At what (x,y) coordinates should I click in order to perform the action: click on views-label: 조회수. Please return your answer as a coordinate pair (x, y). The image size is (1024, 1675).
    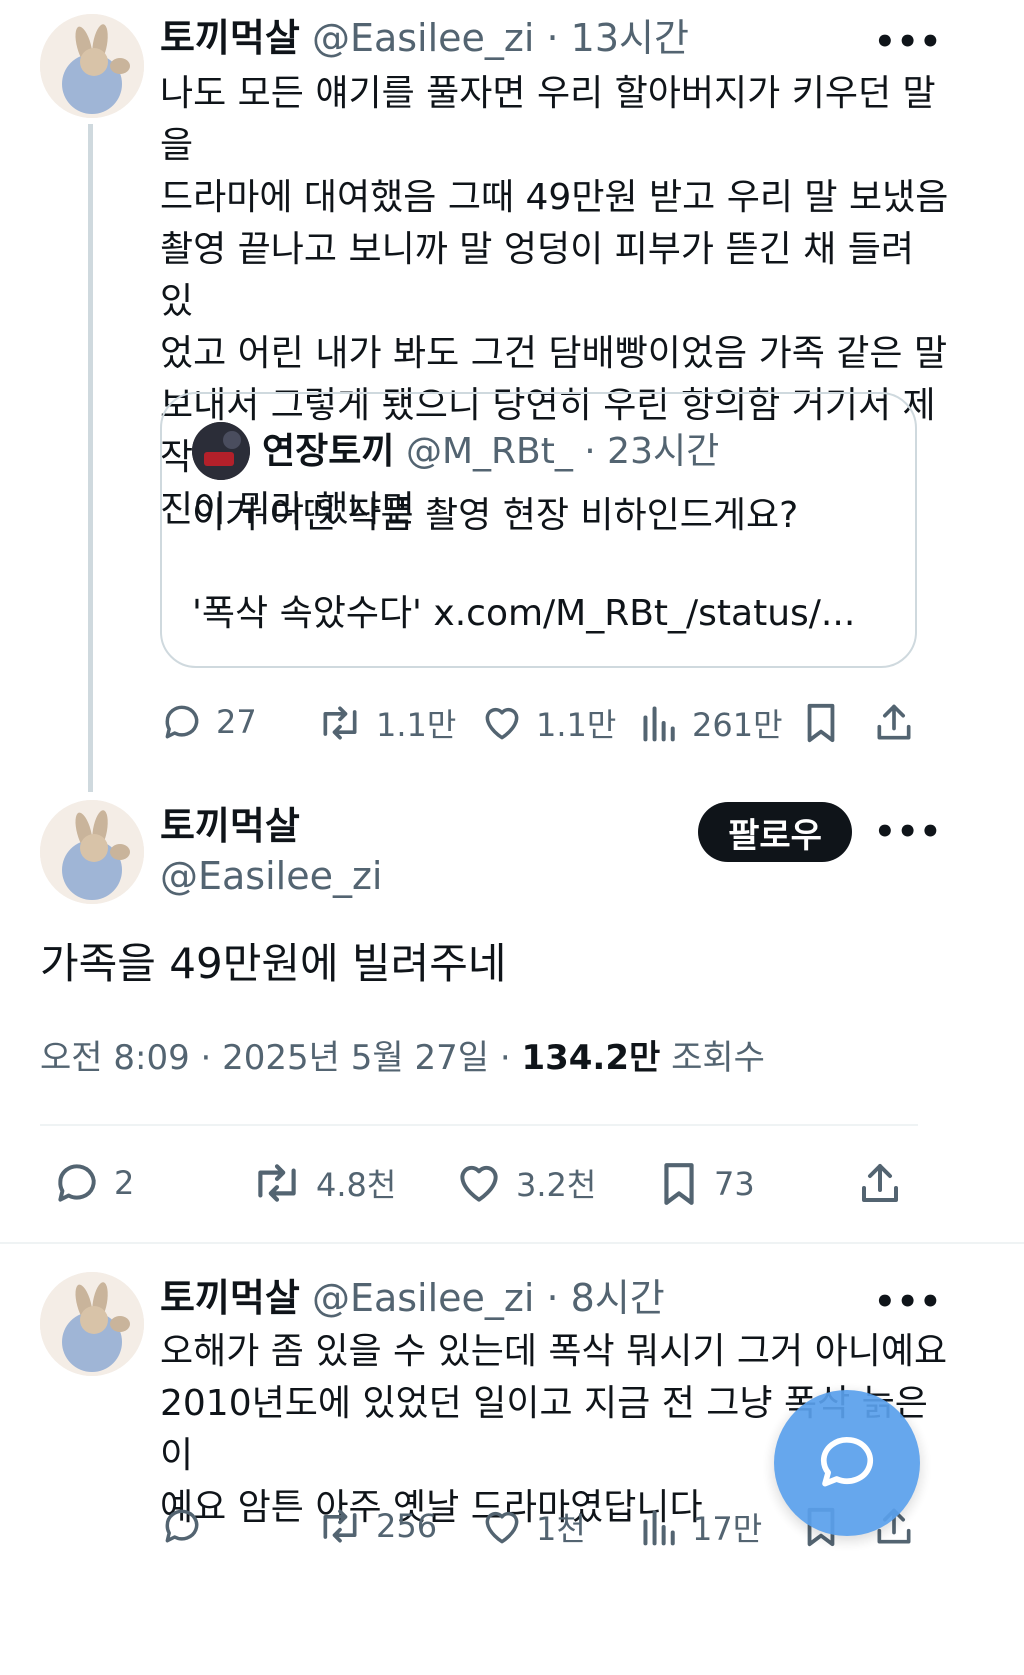
    Looking at the image, I should click on (712, 1058).